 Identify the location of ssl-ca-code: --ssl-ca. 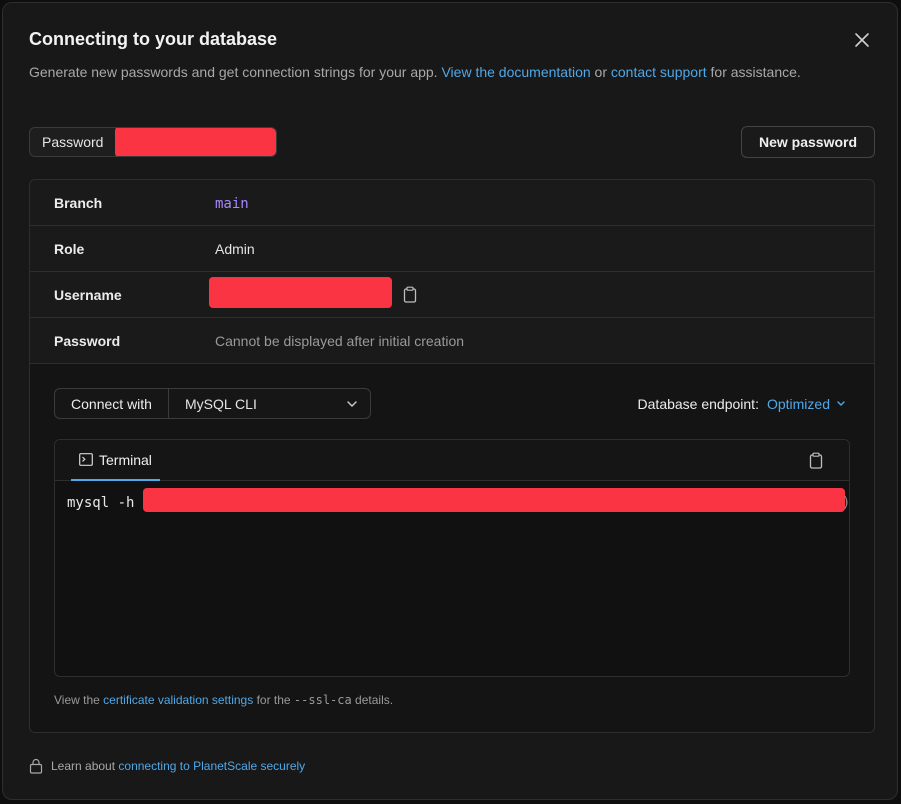
(322, 700).